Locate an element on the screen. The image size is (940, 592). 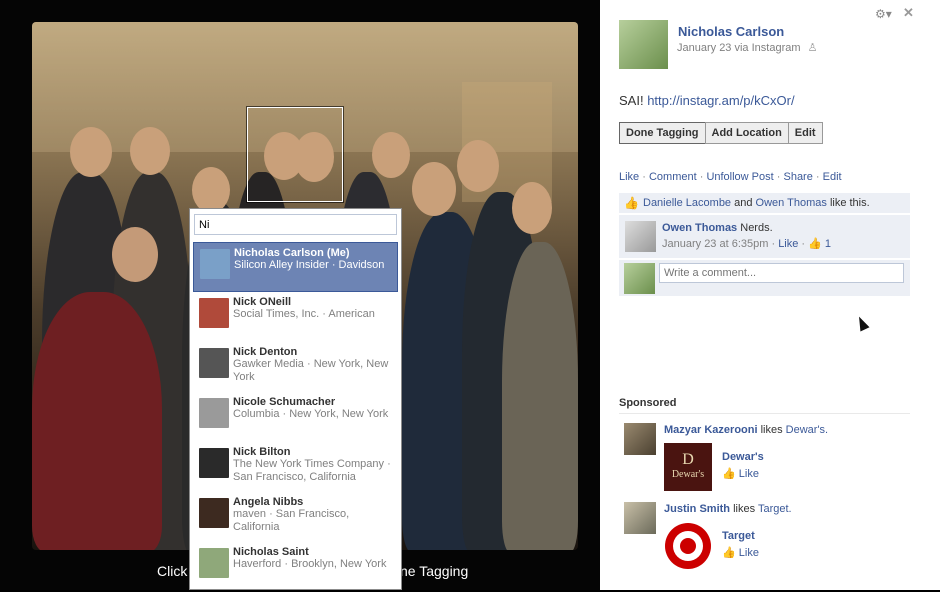
liker-link: Danielle Lacombe is located at coordinates (687, 203).